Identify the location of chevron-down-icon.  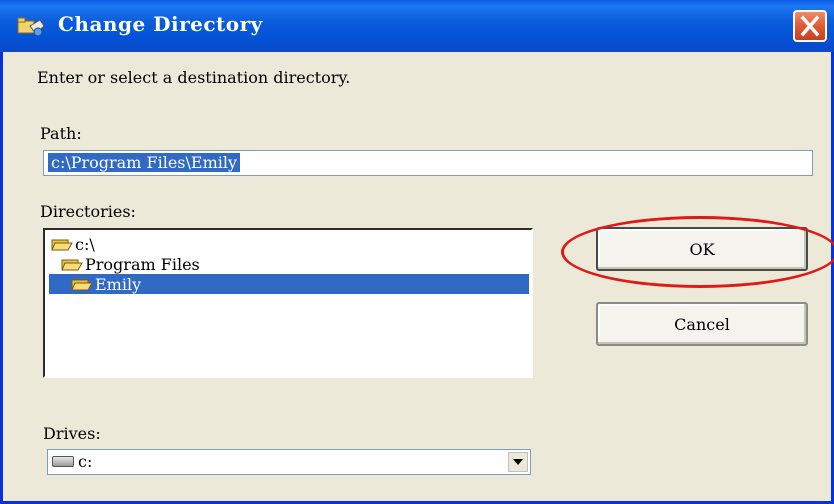
(518, 462).